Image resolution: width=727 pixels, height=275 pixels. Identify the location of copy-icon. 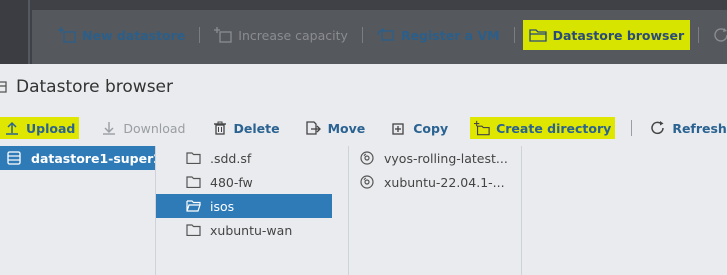
(399, 128).